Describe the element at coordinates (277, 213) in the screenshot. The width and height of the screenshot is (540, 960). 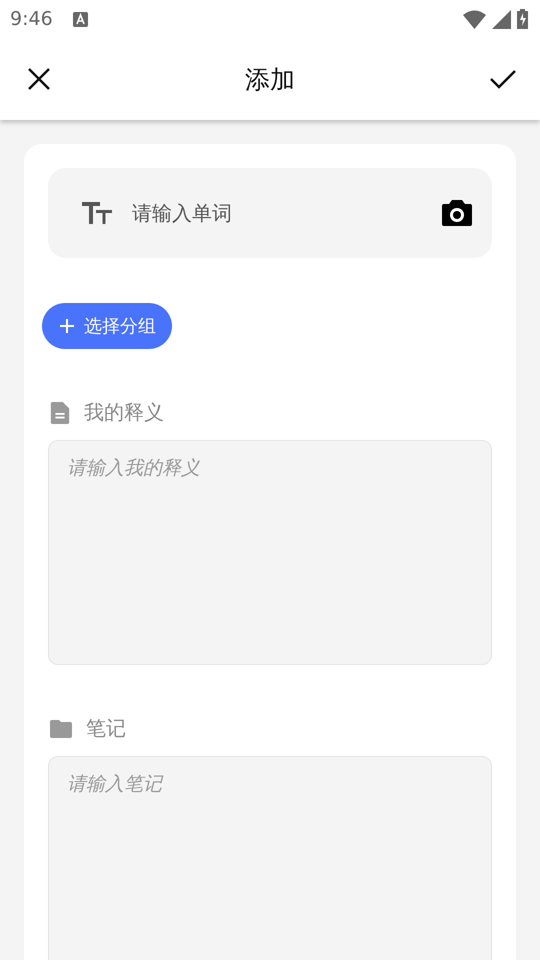
I see `word-field: 请输入单词` at that location.